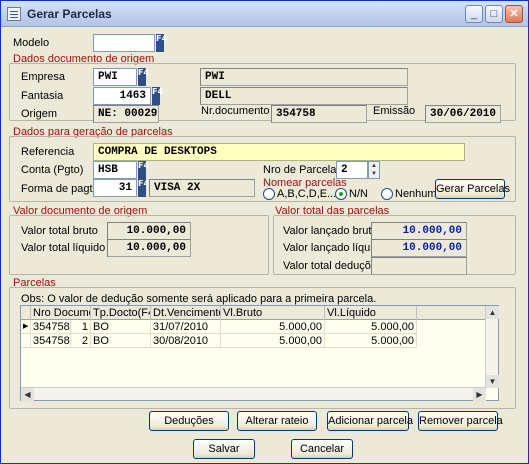 The width and height of the screenshot is (529, 464). I want to click on fantasia-label: Fantasia, so click(42, 96).